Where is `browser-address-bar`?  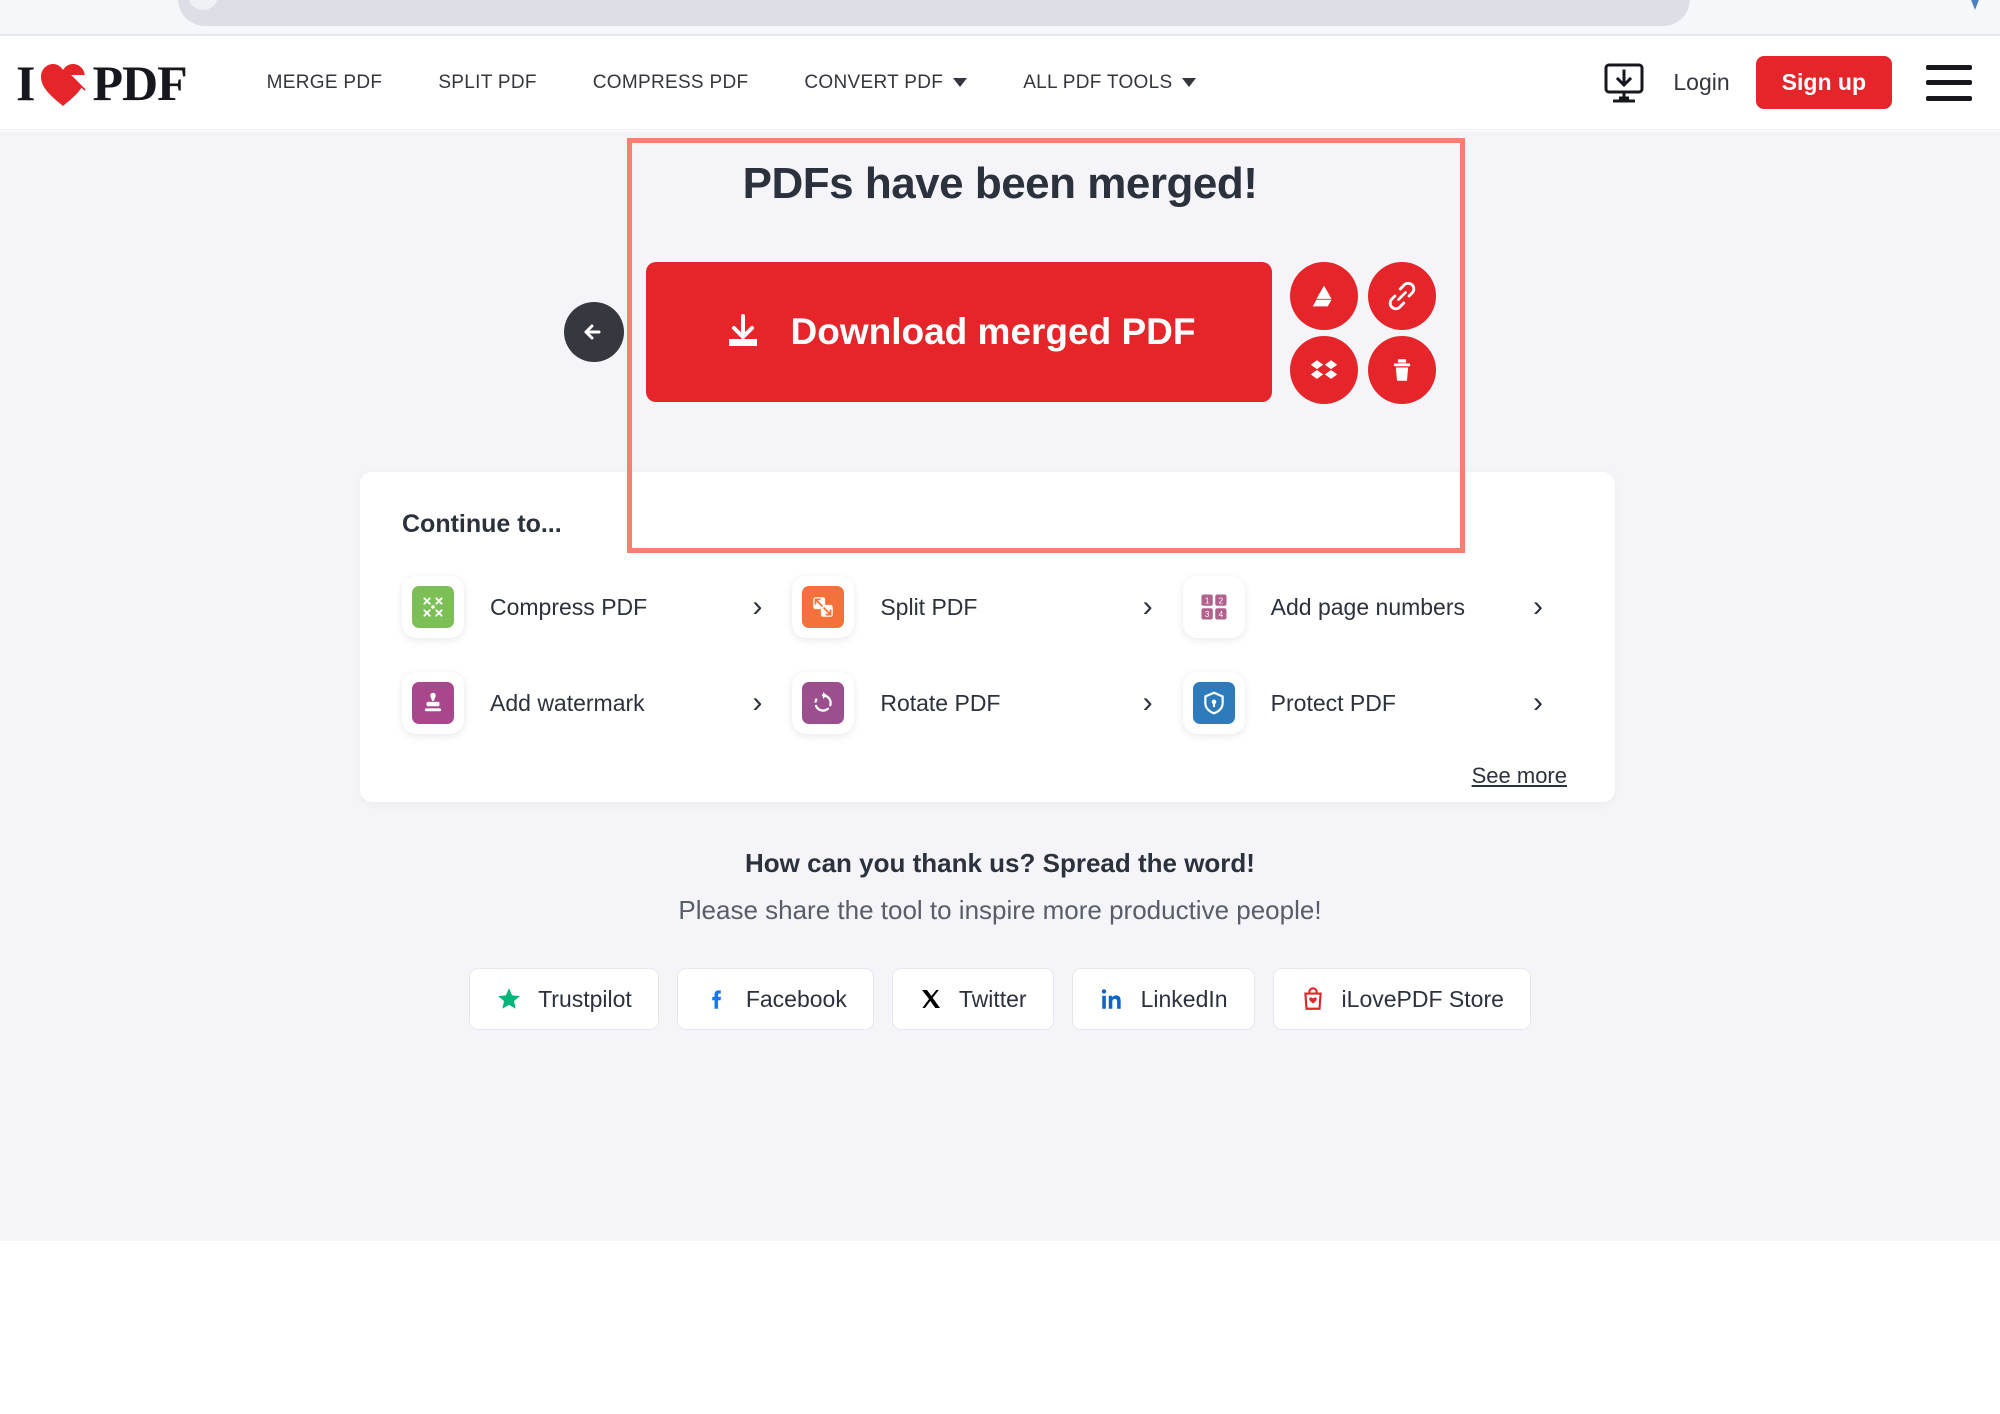 browser-address-bar is located at coordinates (934, 13).